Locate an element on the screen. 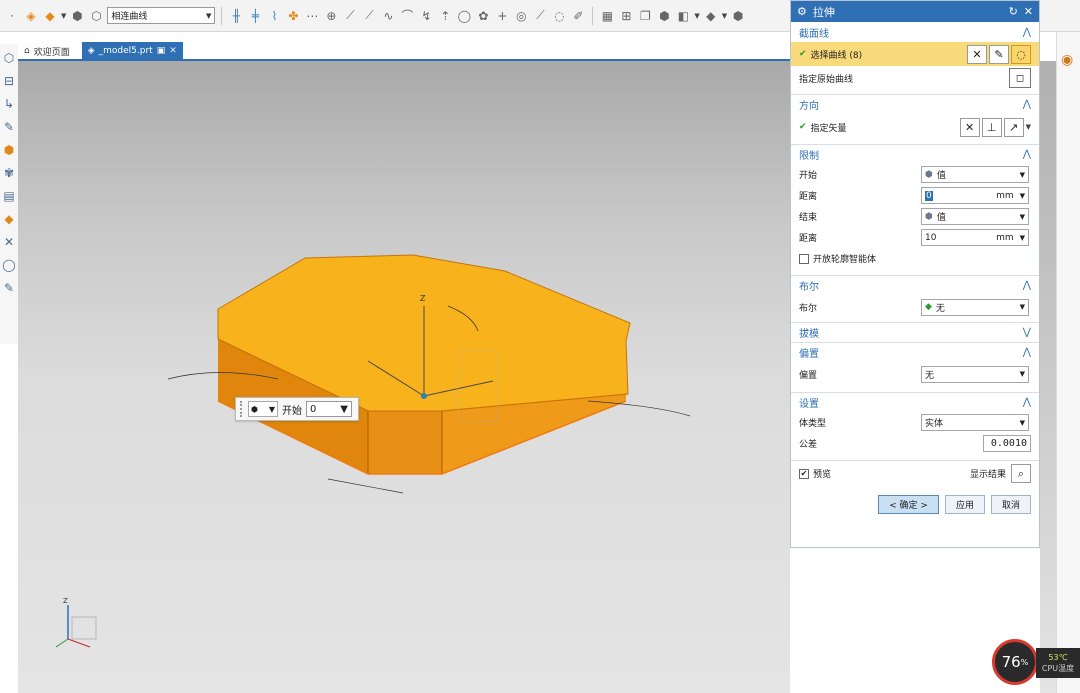 This screenshot has width=1080, height=693. solid-icon: ⬢ is located at coordinates (77, 16).